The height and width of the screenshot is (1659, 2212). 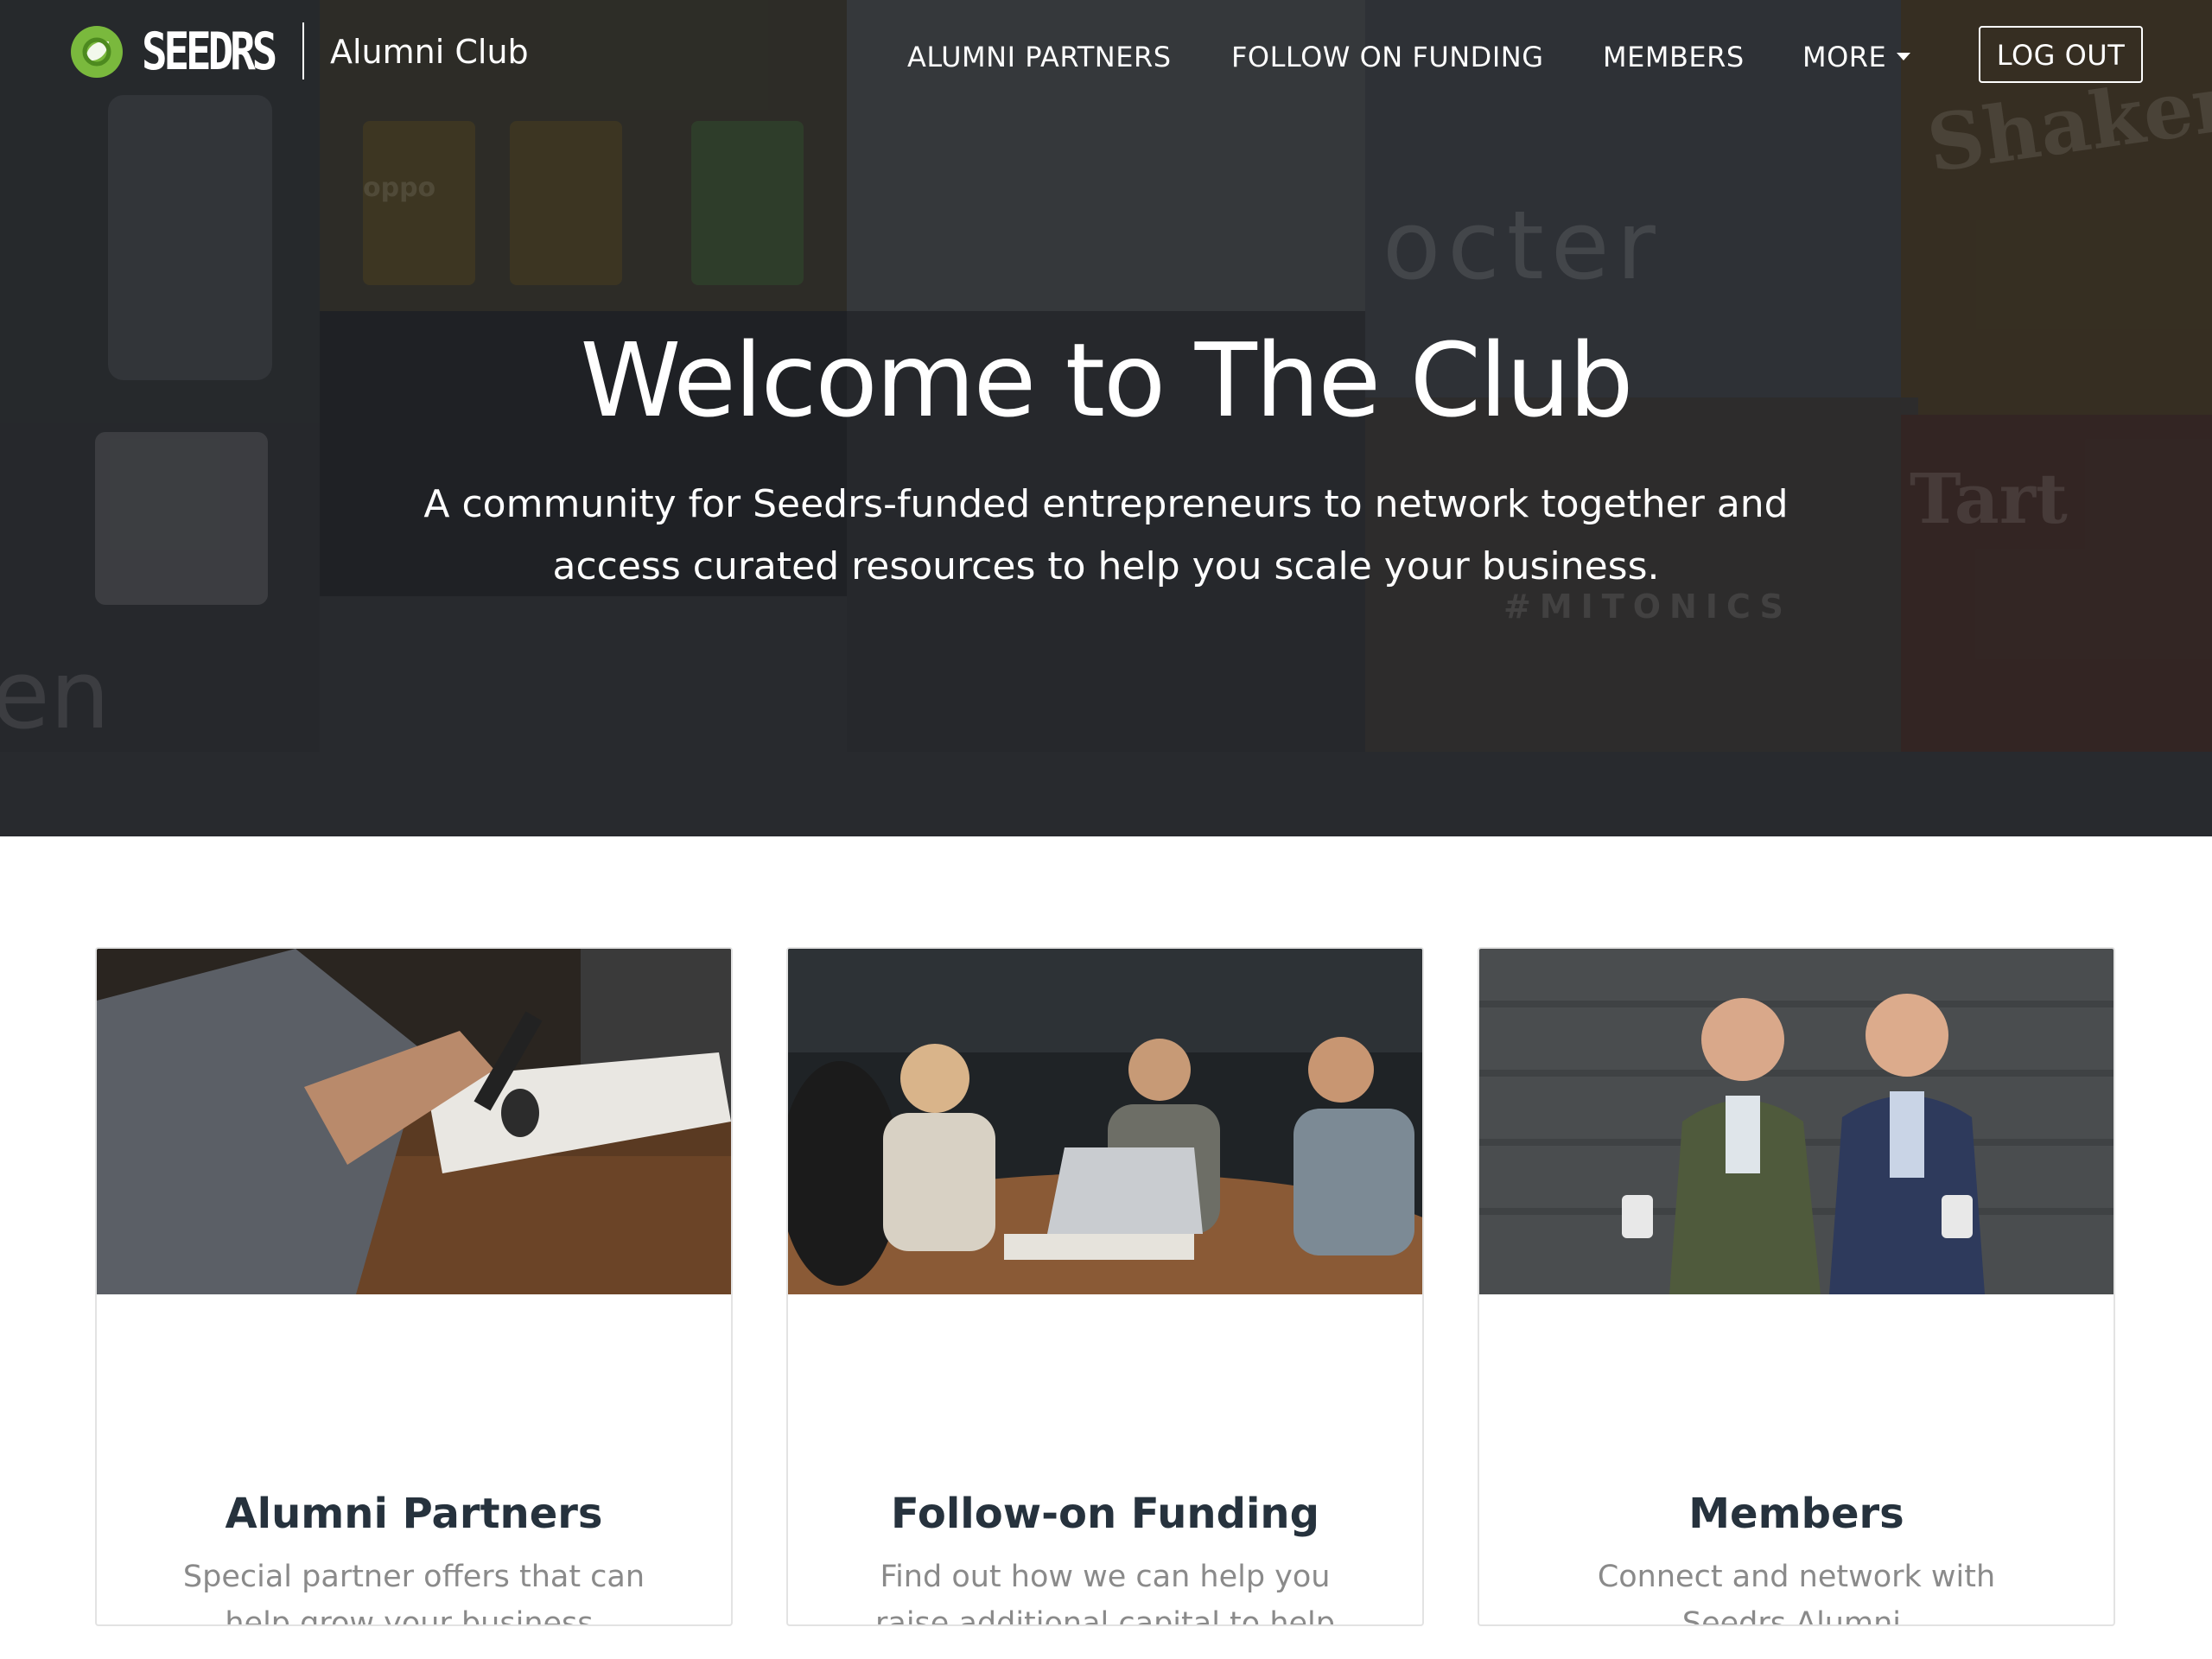 What do you see at coordinates (1904, 56) in the screenshot?
I see `caret-down-icon` at bounding box center [1904, 56].